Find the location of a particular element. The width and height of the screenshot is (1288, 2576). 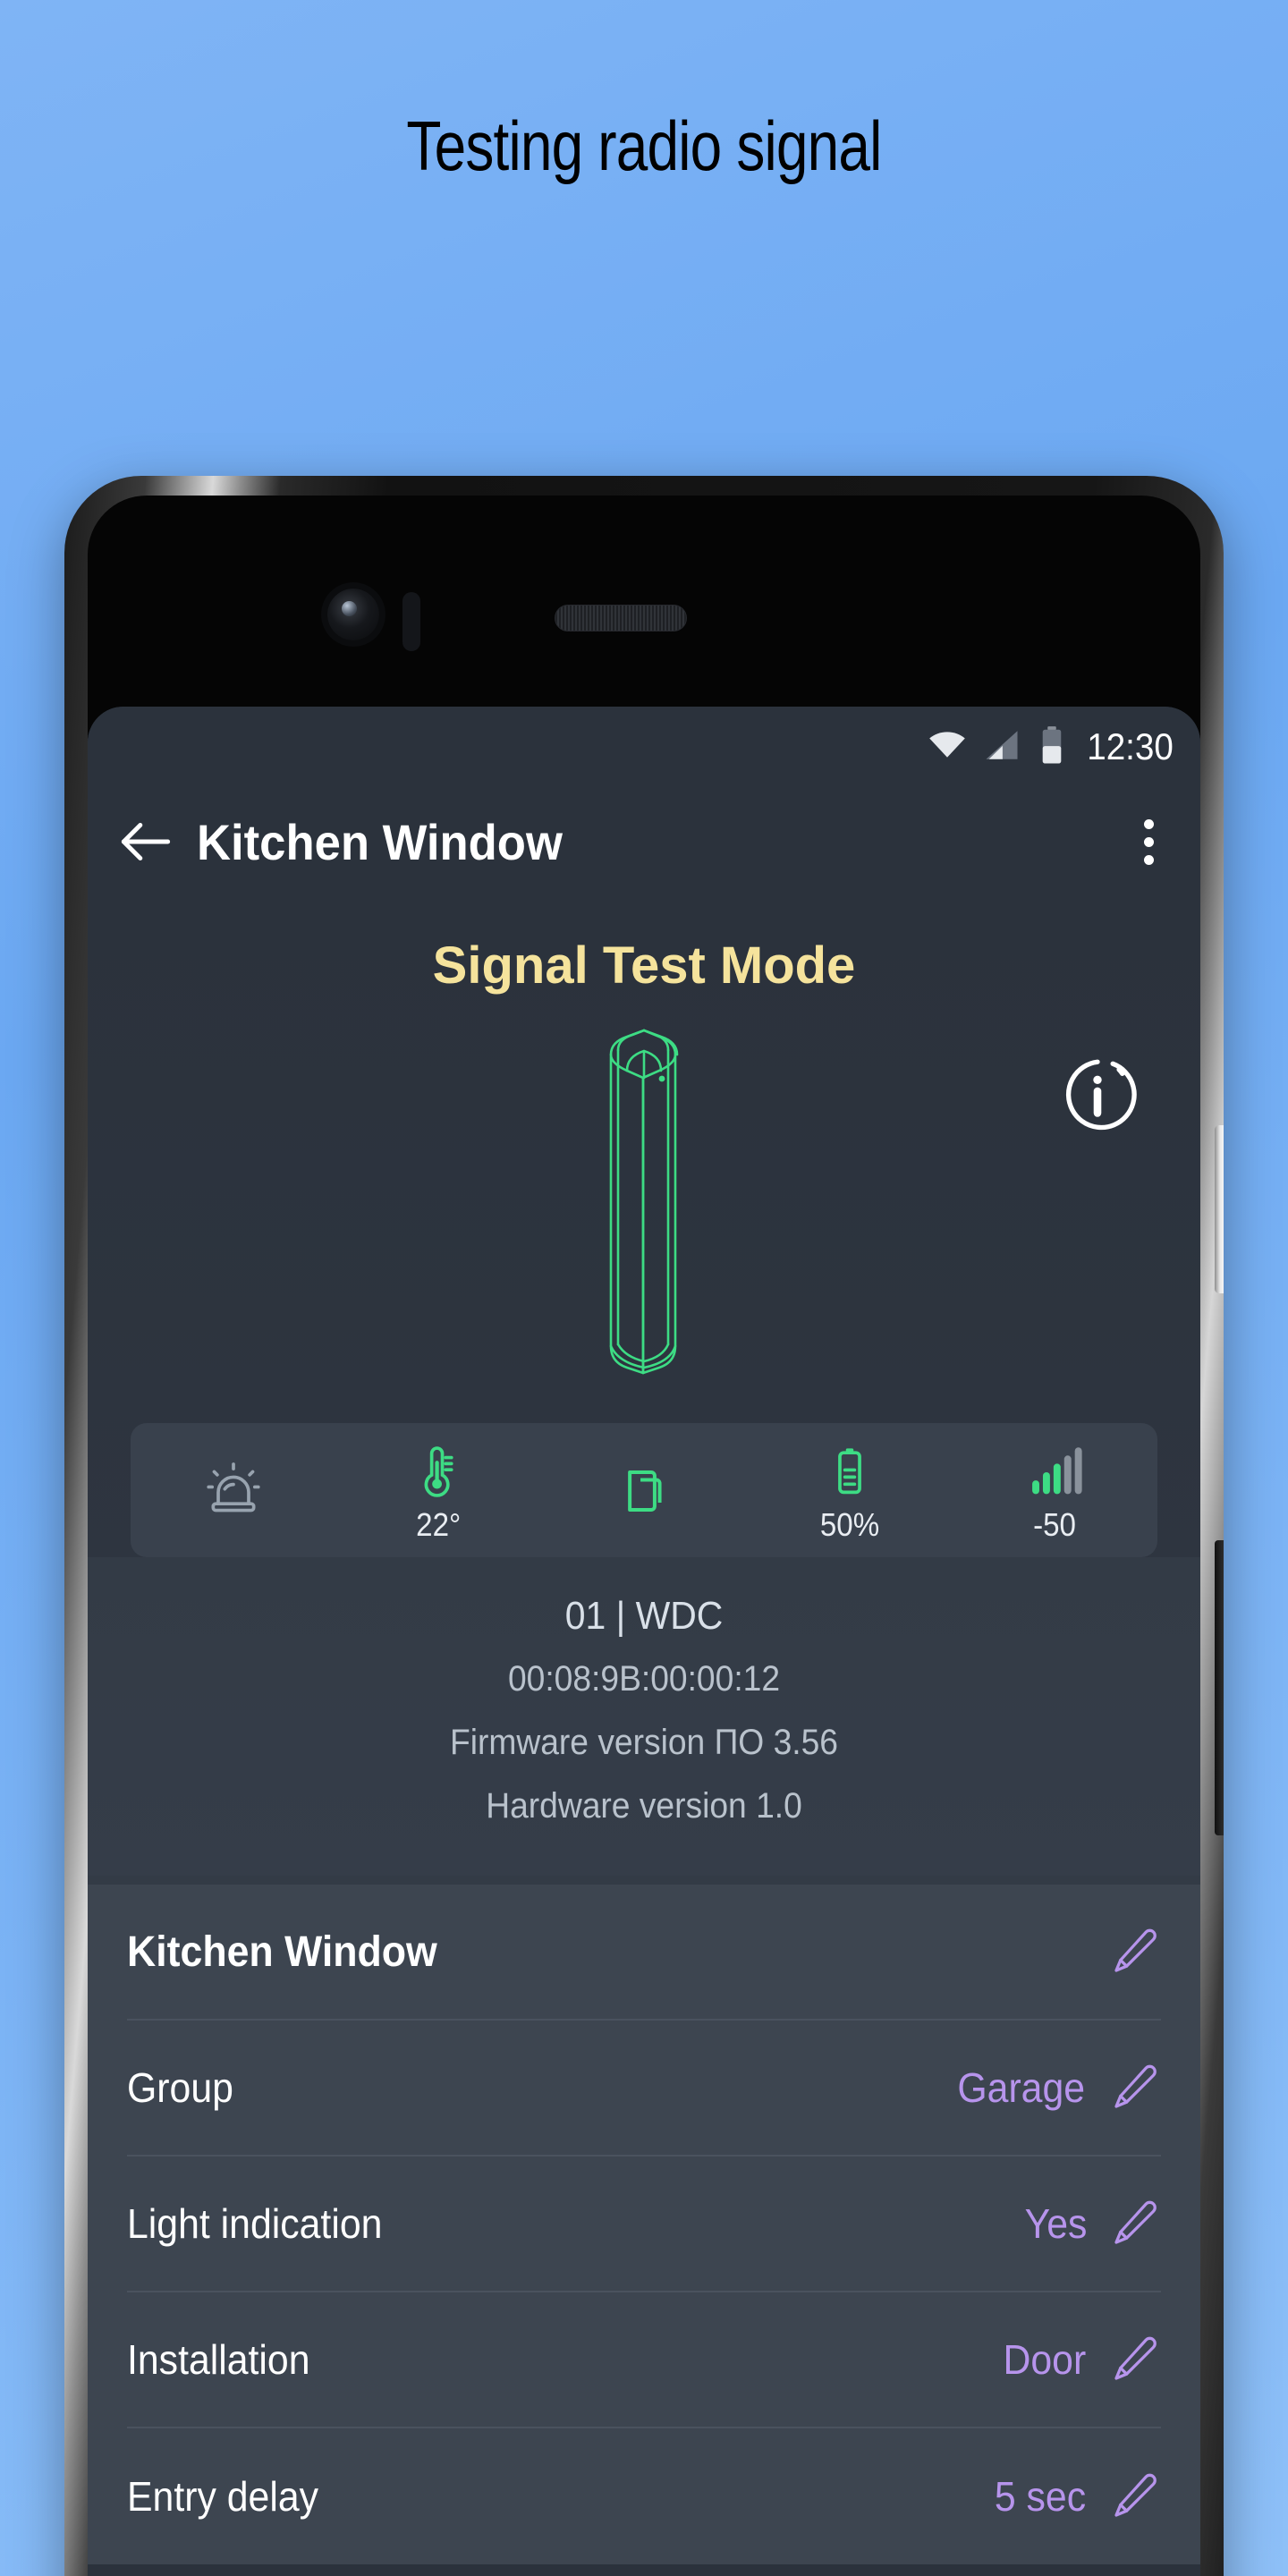

status-cell-alarm is located at coordinates (233, 1490).